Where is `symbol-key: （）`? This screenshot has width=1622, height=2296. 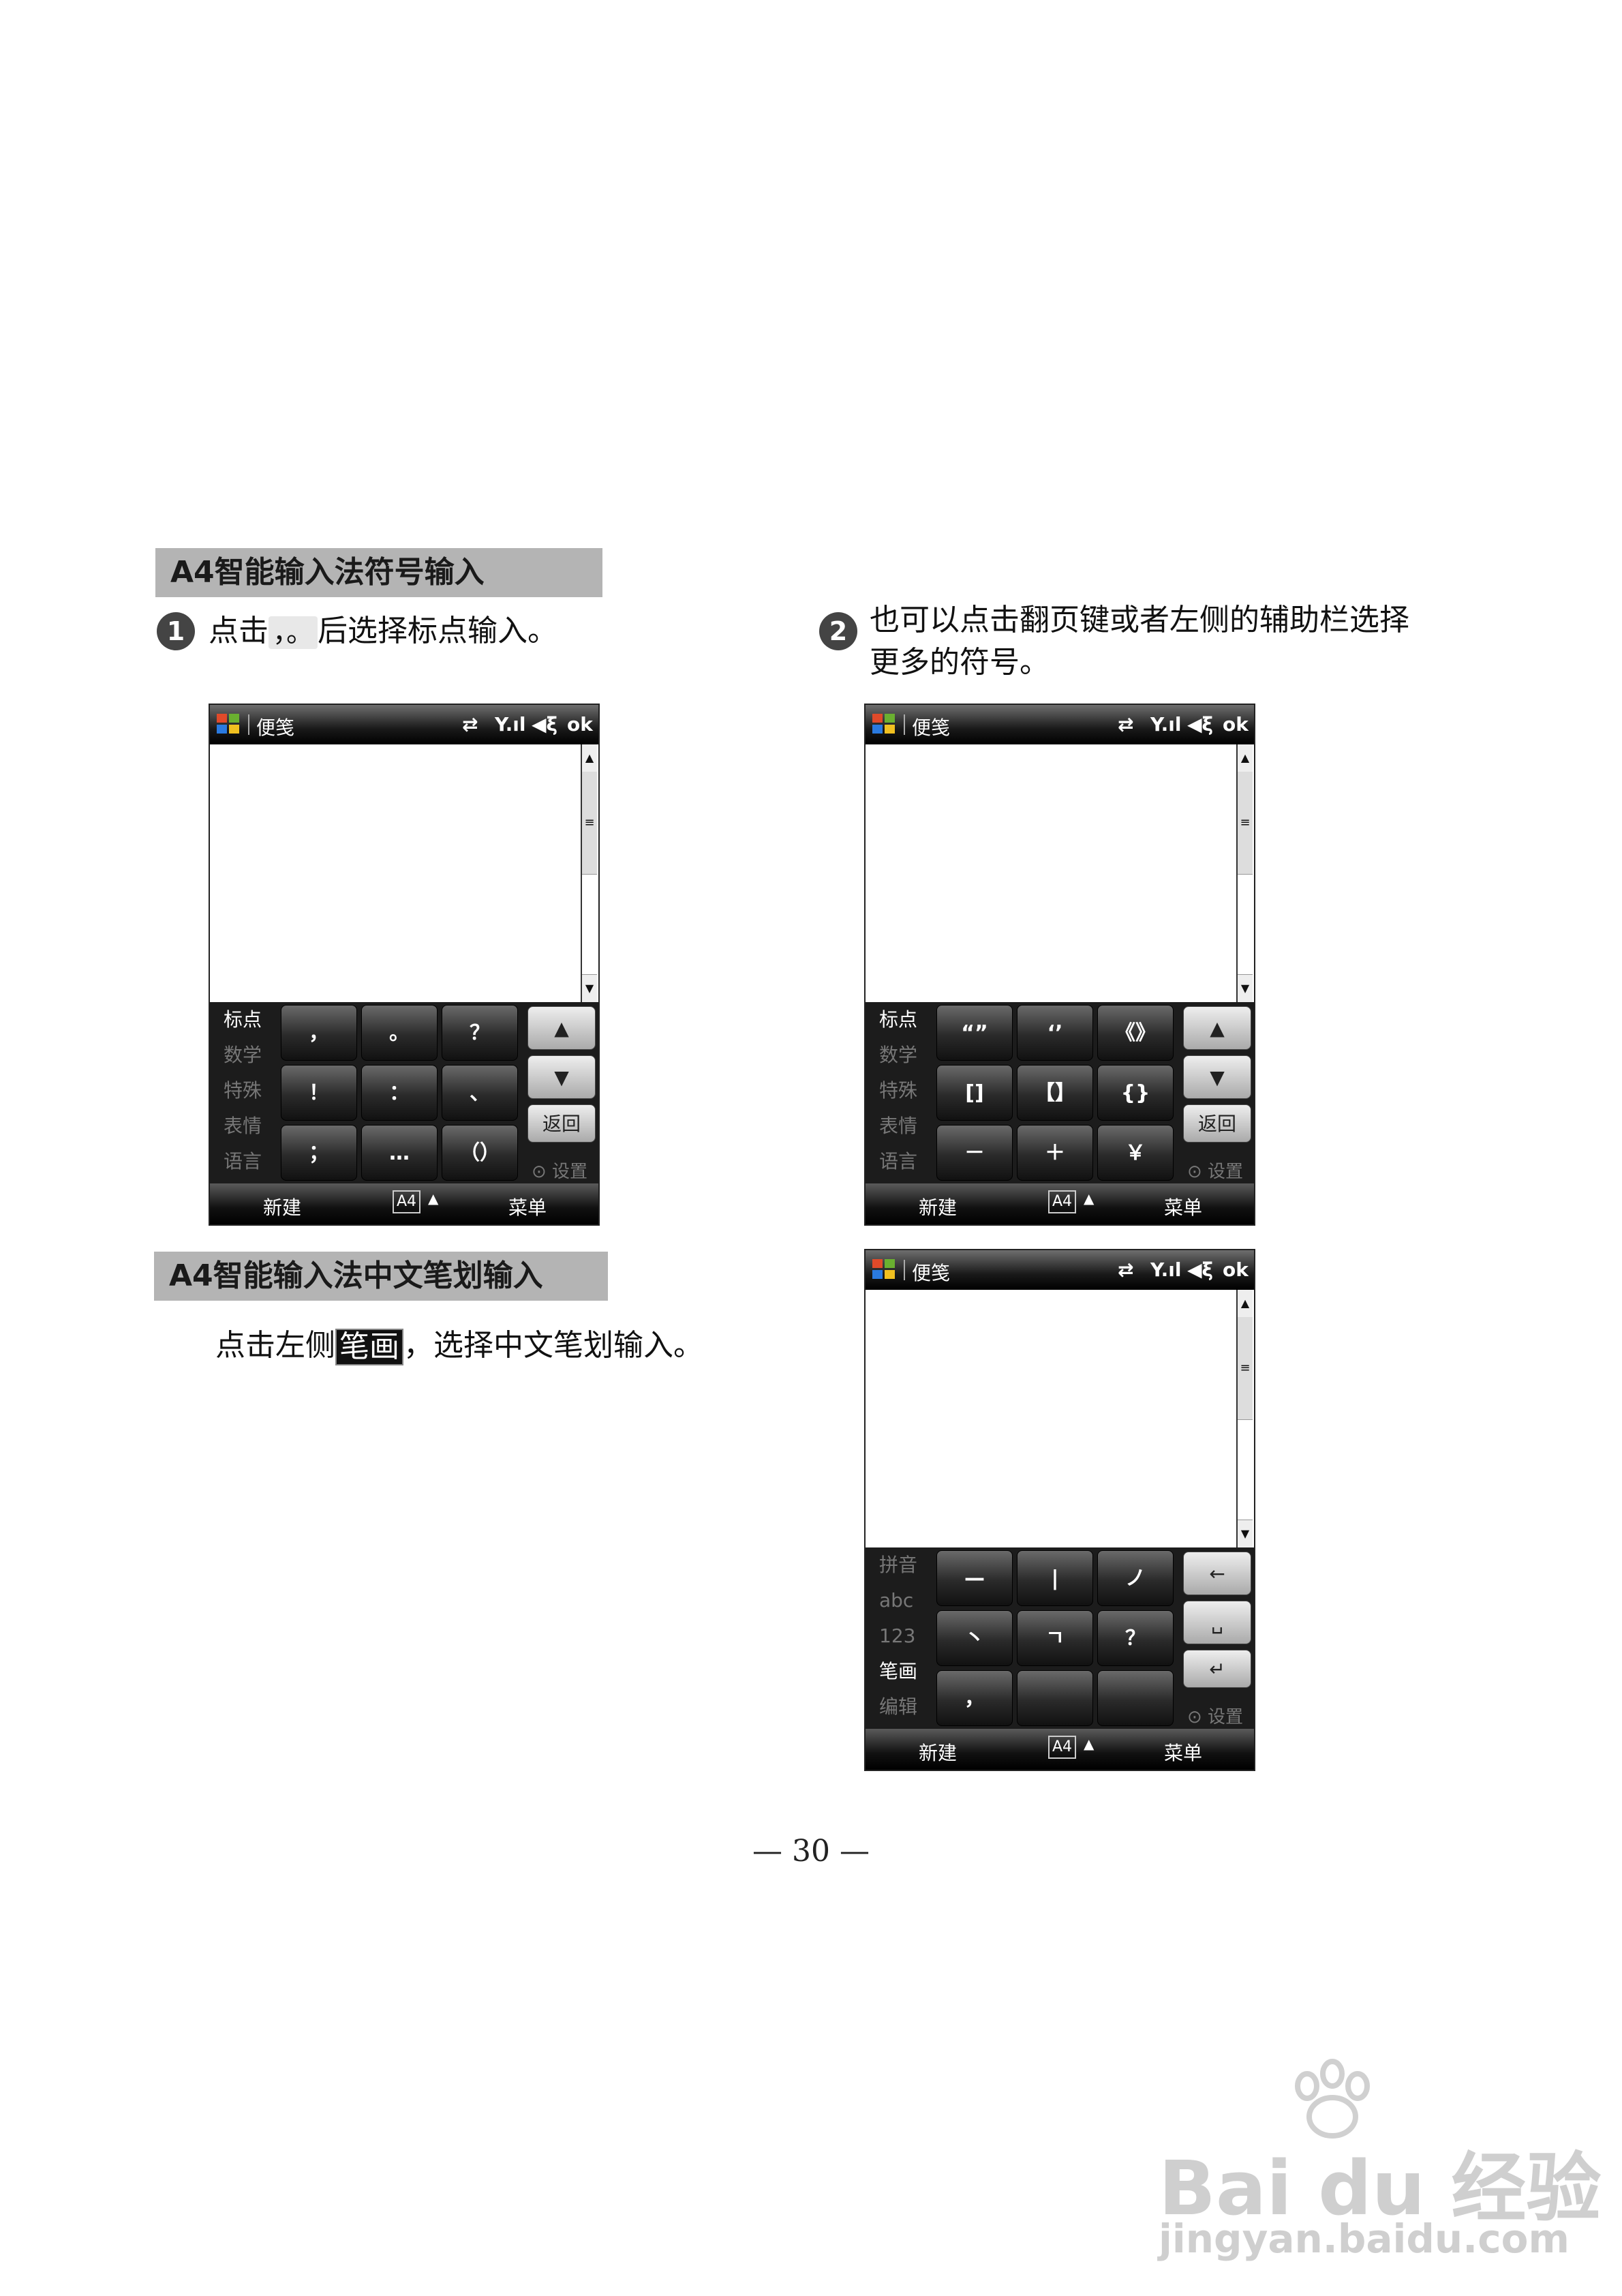
symbol-key: （） is located at coordinates (480, 1153).